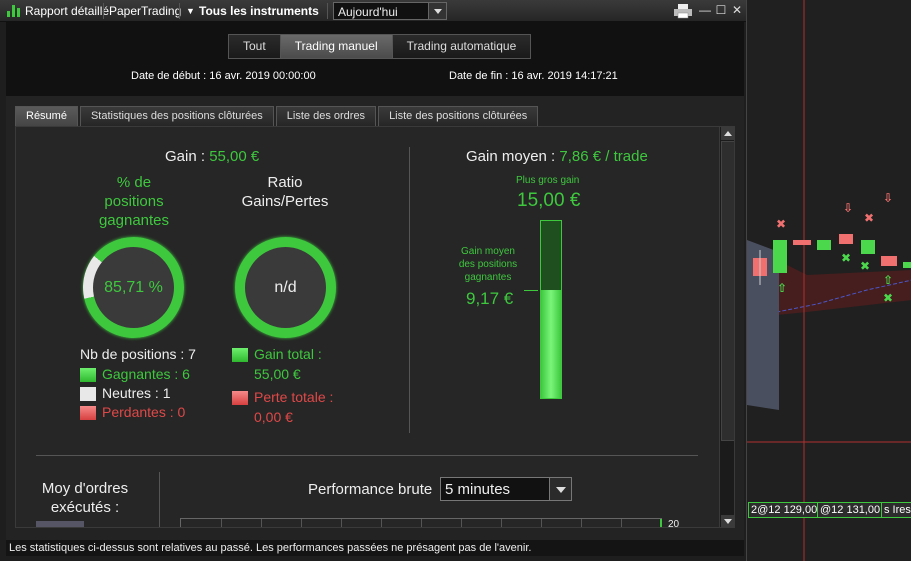  I want to click on instruments-dropdown-icon: ▼, so click(190, 11).